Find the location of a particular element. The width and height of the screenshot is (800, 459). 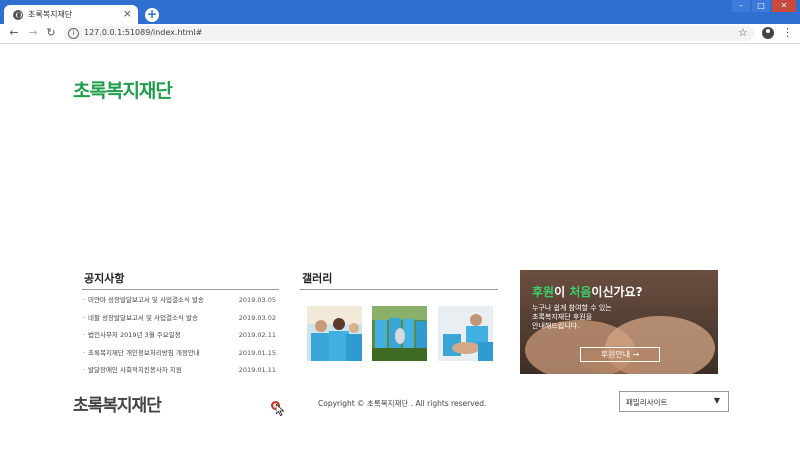

gallery-title: 갤러리 is located at coordinates (399, 280).